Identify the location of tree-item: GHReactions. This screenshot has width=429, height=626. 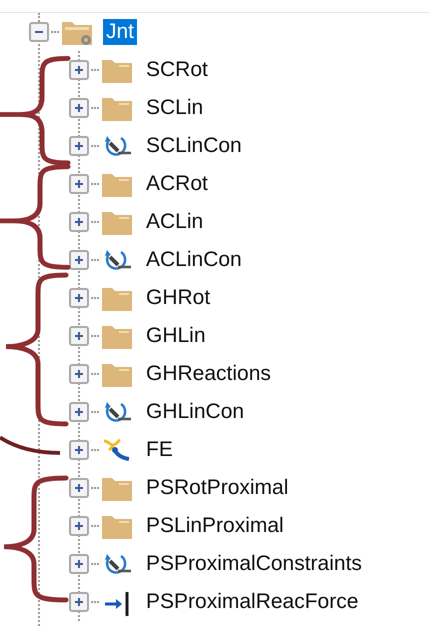
(208, 374).